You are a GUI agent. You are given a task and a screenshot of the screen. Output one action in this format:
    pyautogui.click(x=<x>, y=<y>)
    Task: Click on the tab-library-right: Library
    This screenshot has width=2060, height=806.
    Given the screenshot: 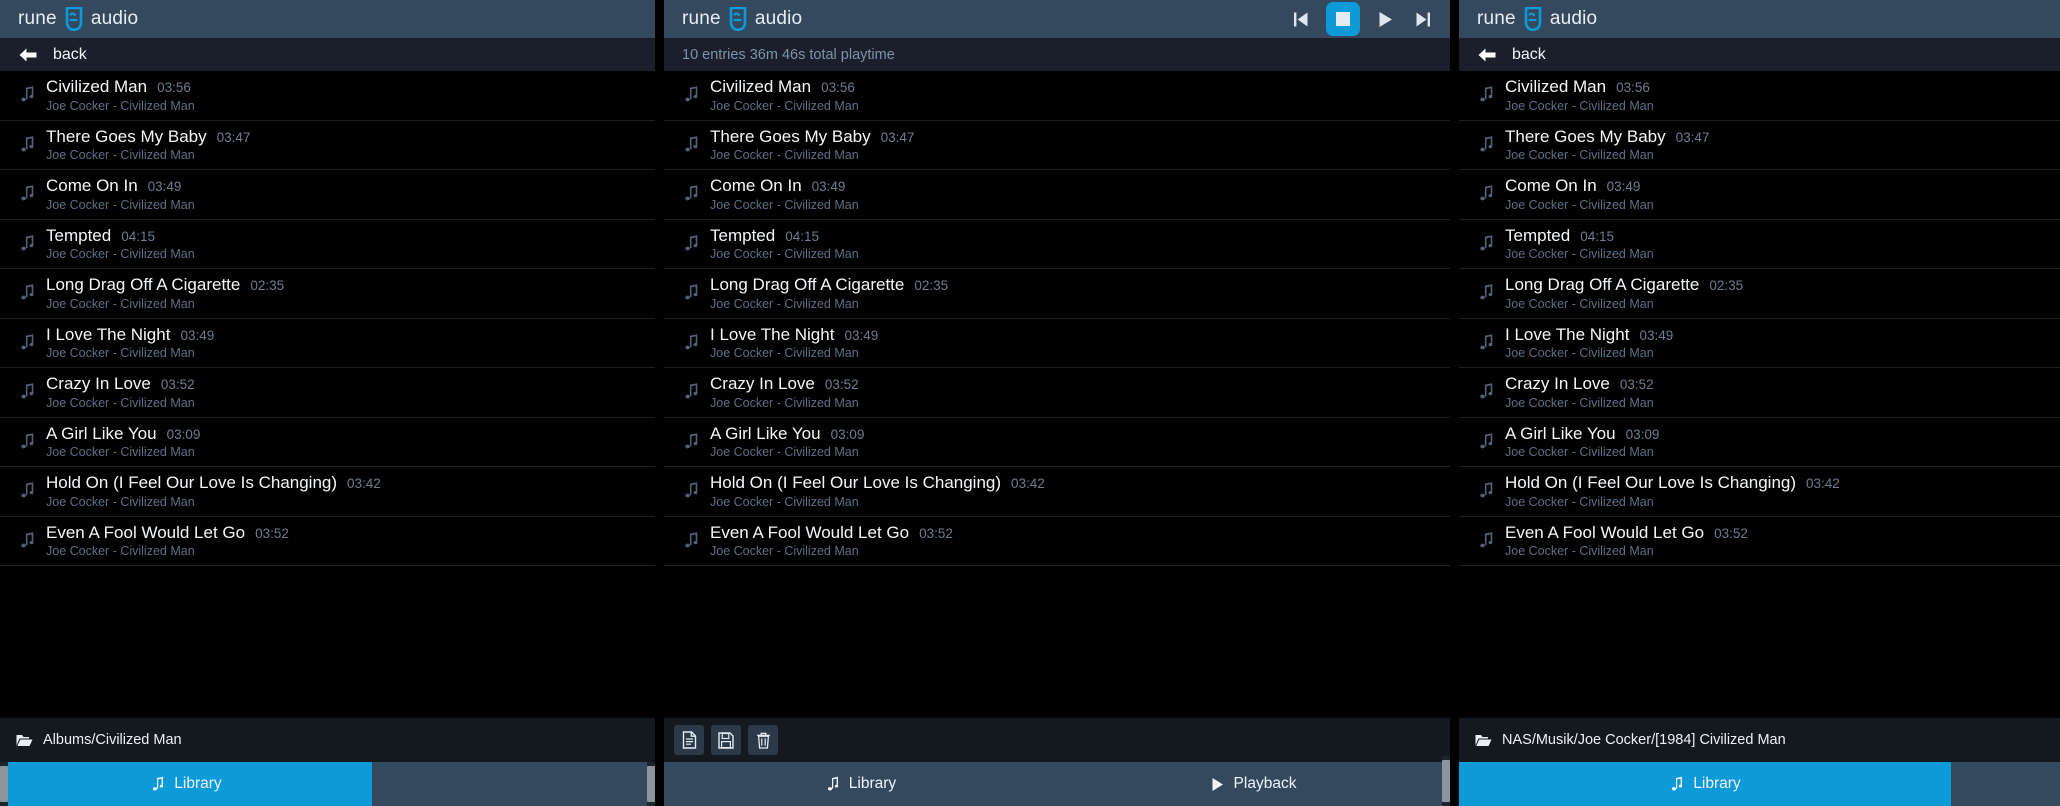 What is the action you would take?
    pyautogui.click(x=1705, y=784)
    